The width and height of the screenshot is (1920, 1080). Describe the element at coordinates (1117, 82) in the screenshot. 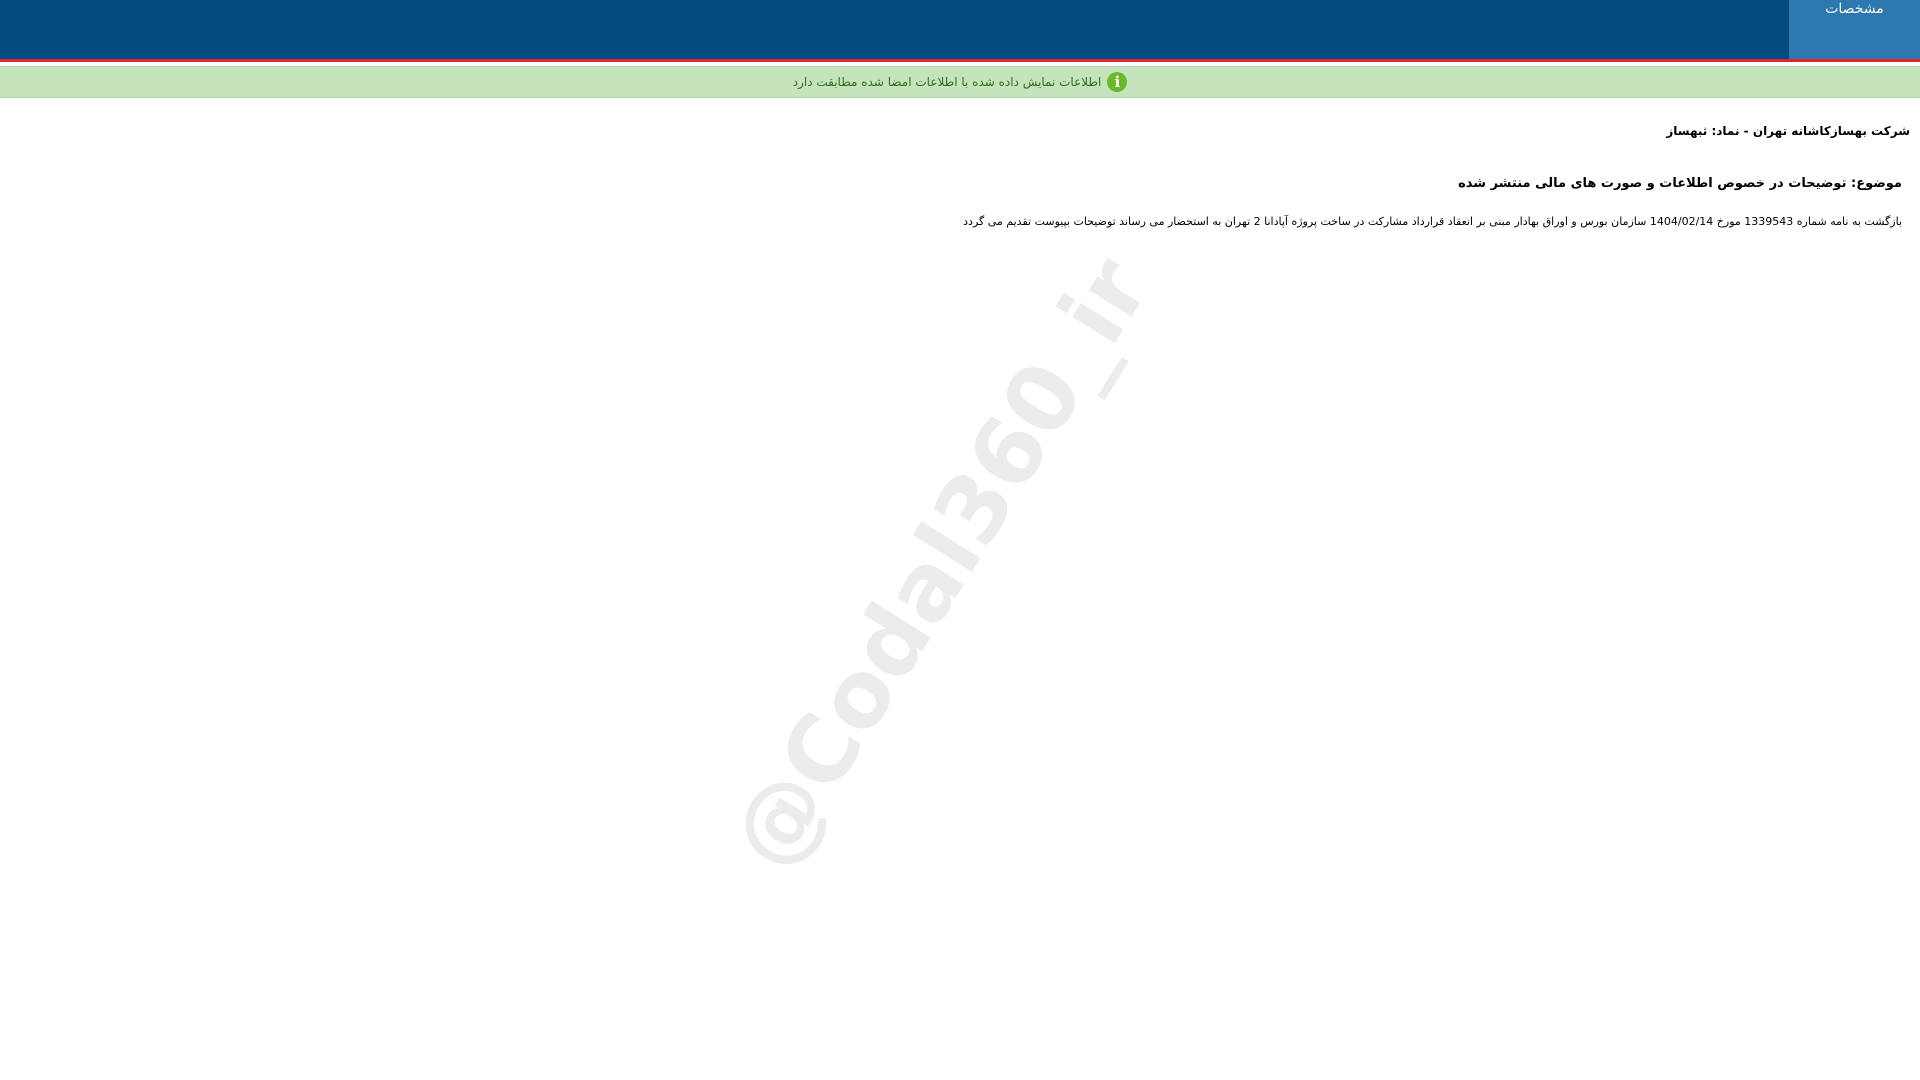

I see `info-icon: i` at that location.